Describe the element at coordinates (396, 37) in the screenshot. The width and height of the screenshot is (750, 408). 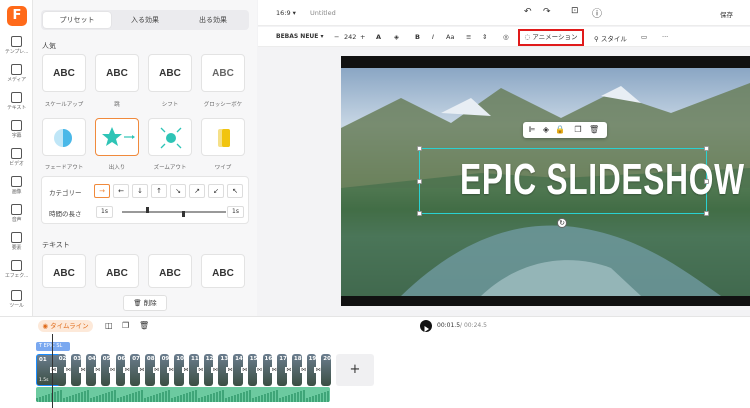
I see `highlight-icon: ◈` at that location.